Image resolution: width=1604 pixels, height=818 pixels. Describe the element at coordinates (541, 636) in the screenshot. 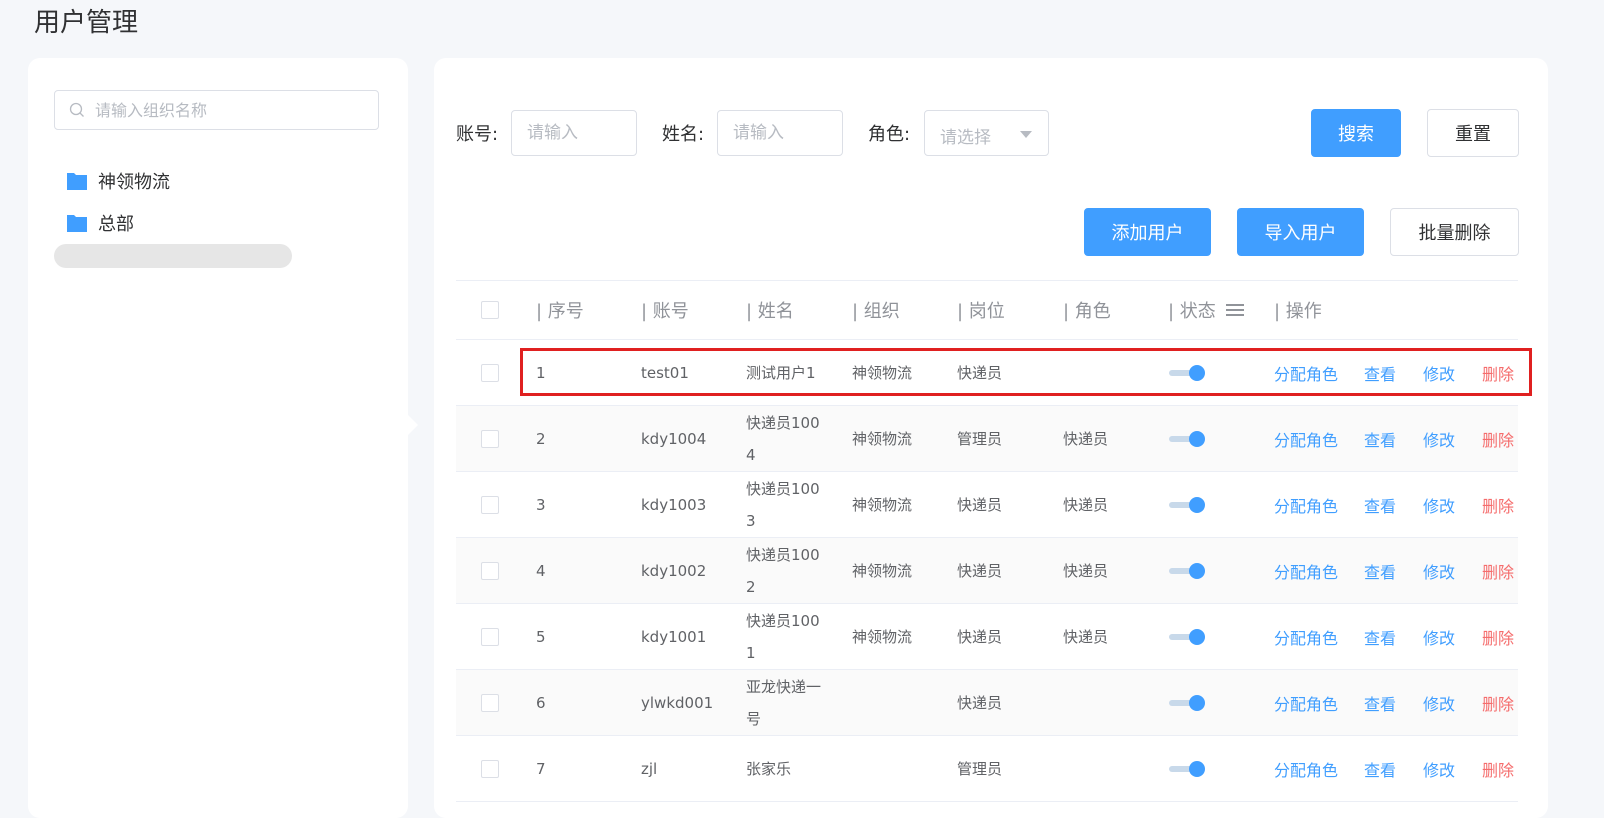

I see `cell-index: 5` at that location.